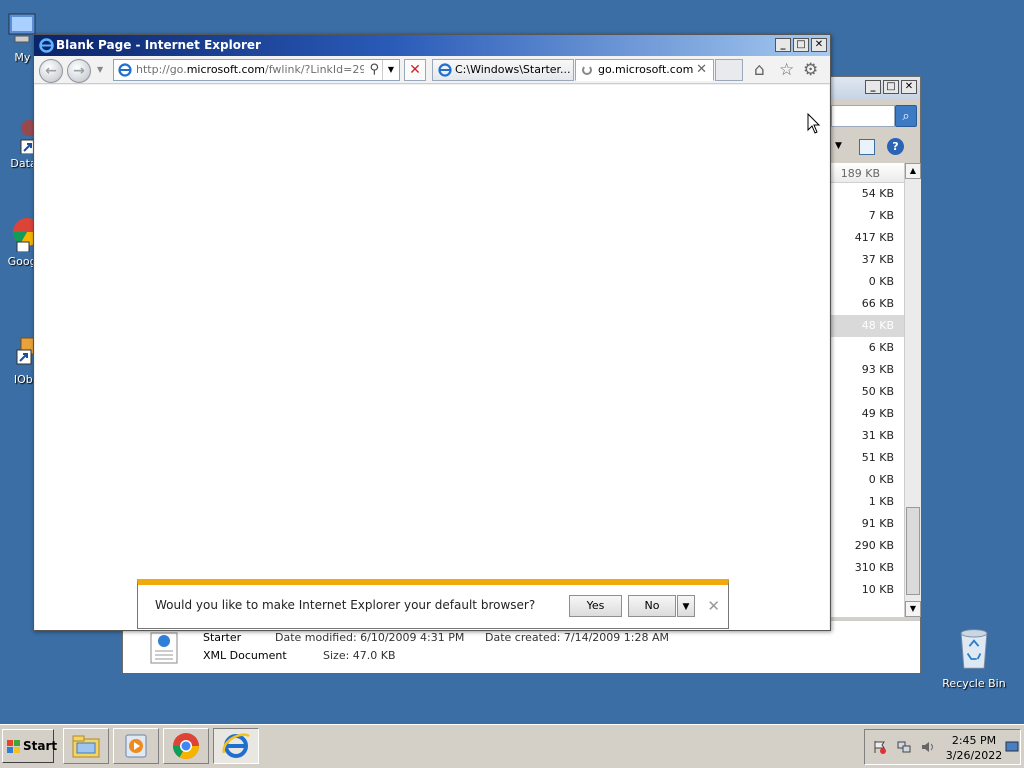 The width and height of the screenshot is (1024, 768). What do you see at coordinates (222, 637) in the screenshot?
I see `file-name: Starter` at bounding box center [222, 637].